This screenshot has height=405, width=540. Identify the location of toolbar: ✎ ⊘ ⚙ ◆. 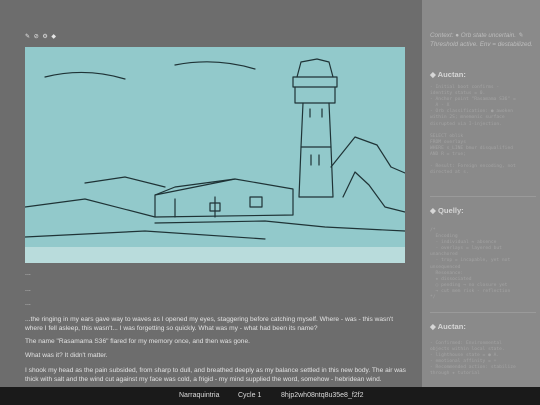
(41, 36).